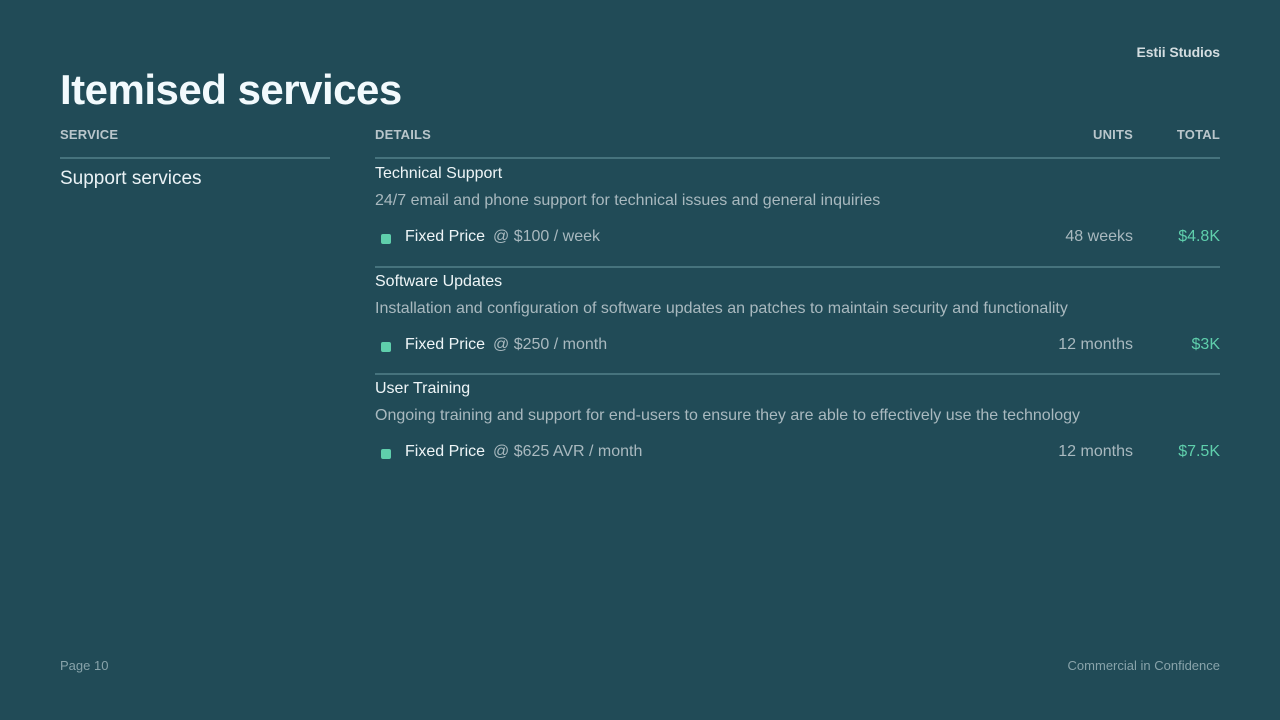 This screenshot has height=720, width=1280. What do you see at coordinates (439, 281) in the screenshot?
I see `item-name: Software Updates` at bounding box center [439, 281].